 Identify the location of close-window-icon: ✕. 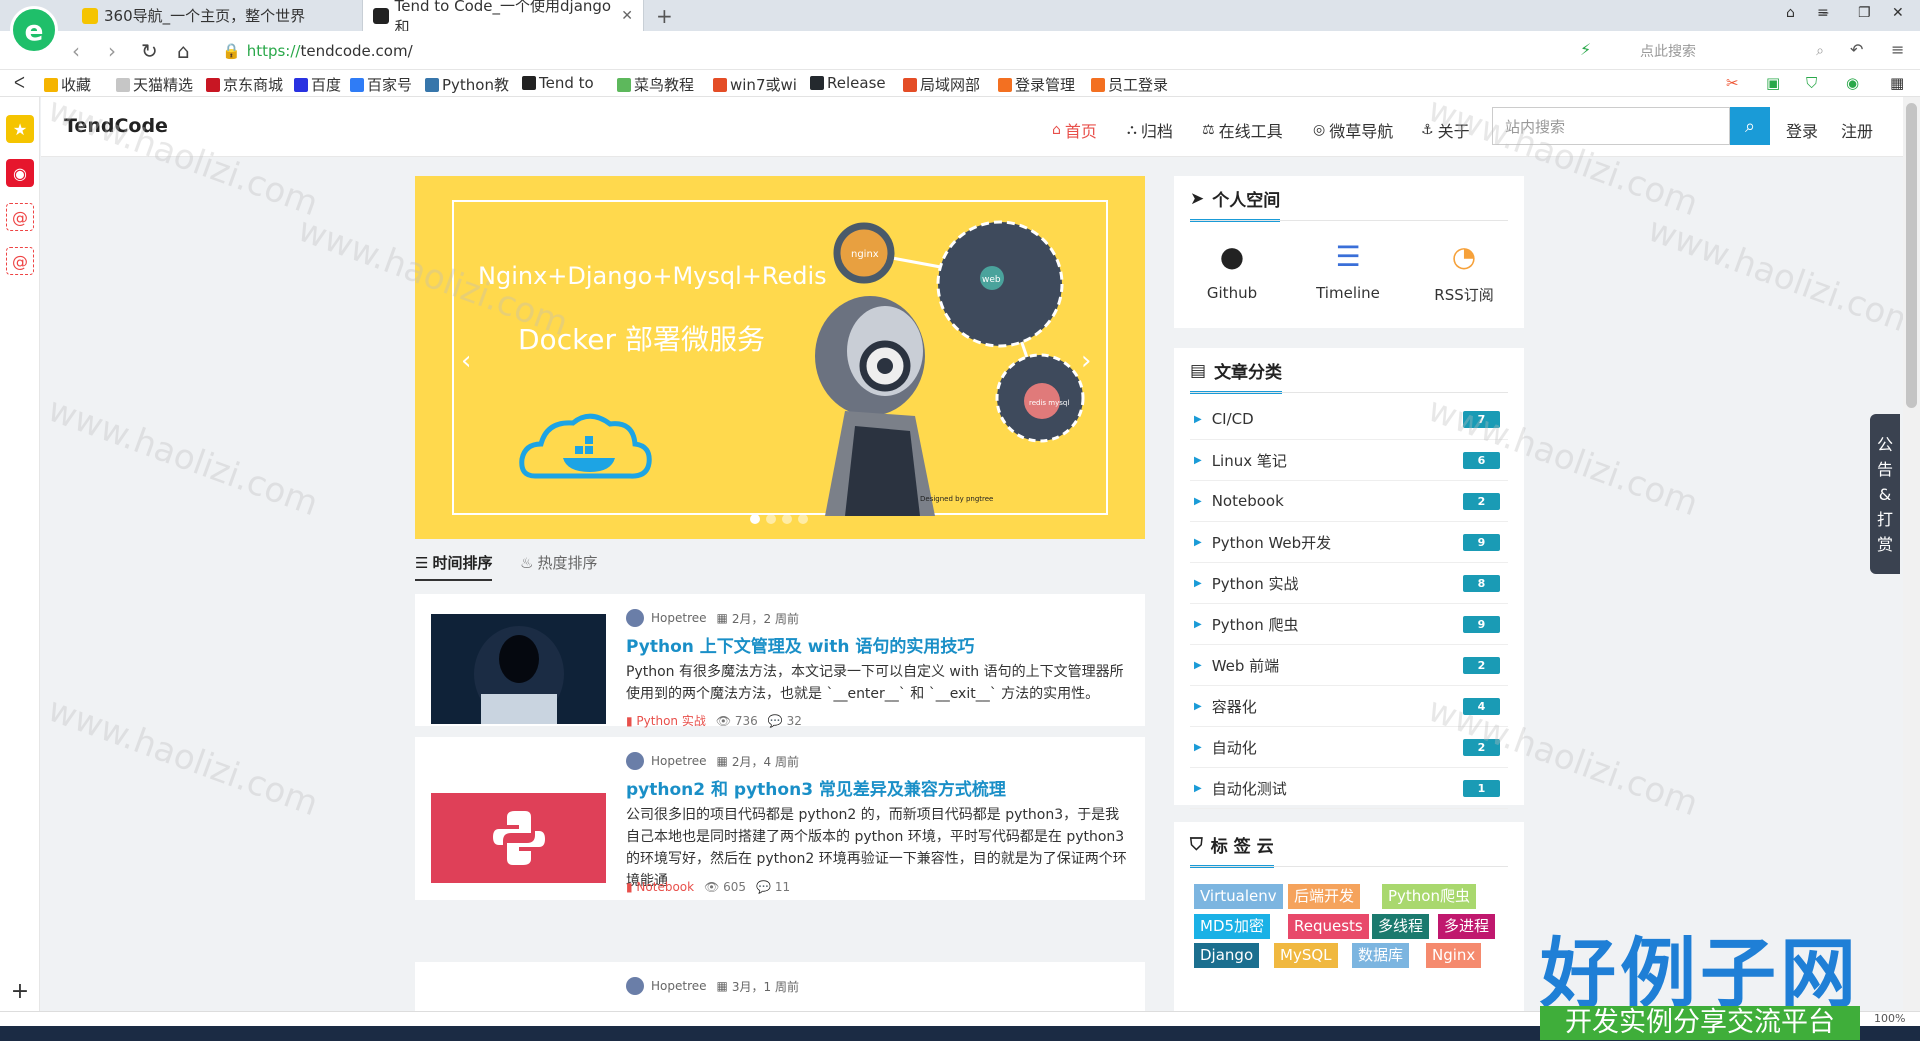
(1898, 13).